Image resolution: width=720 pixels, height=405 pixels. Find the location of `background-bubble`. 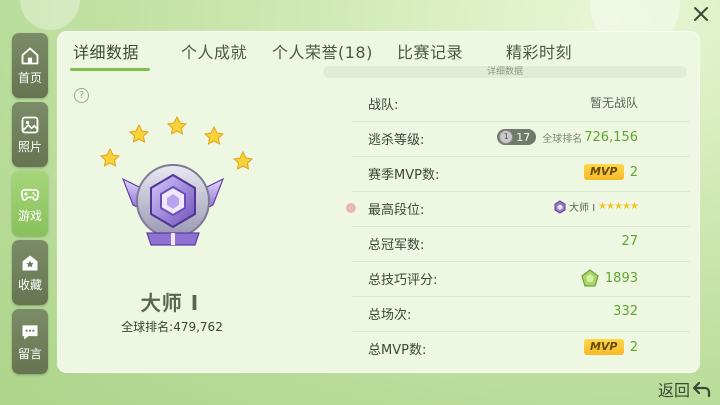

background-bubble is located at coordinates (50, 15).